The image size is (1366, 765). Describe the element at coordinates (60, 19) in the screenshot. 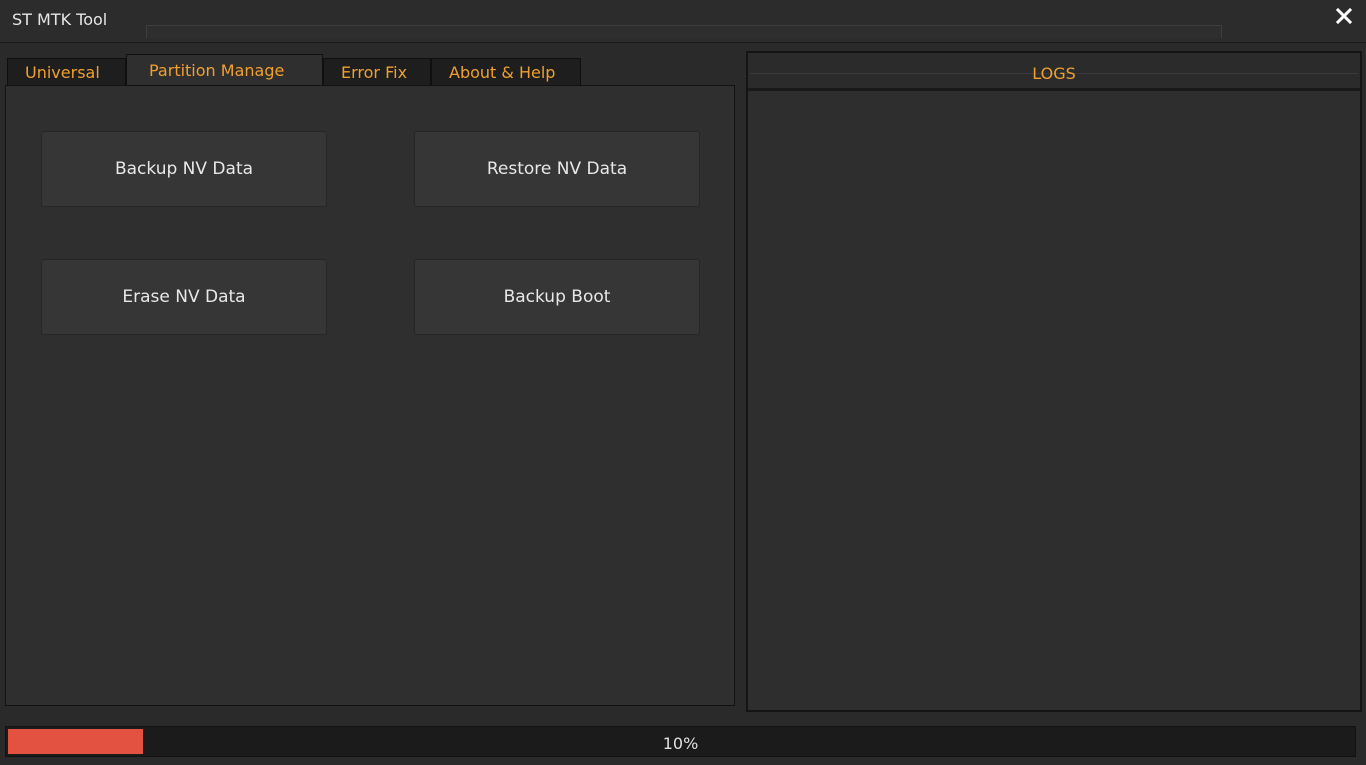

I see `window-title: ST MTK Tool` at that location.